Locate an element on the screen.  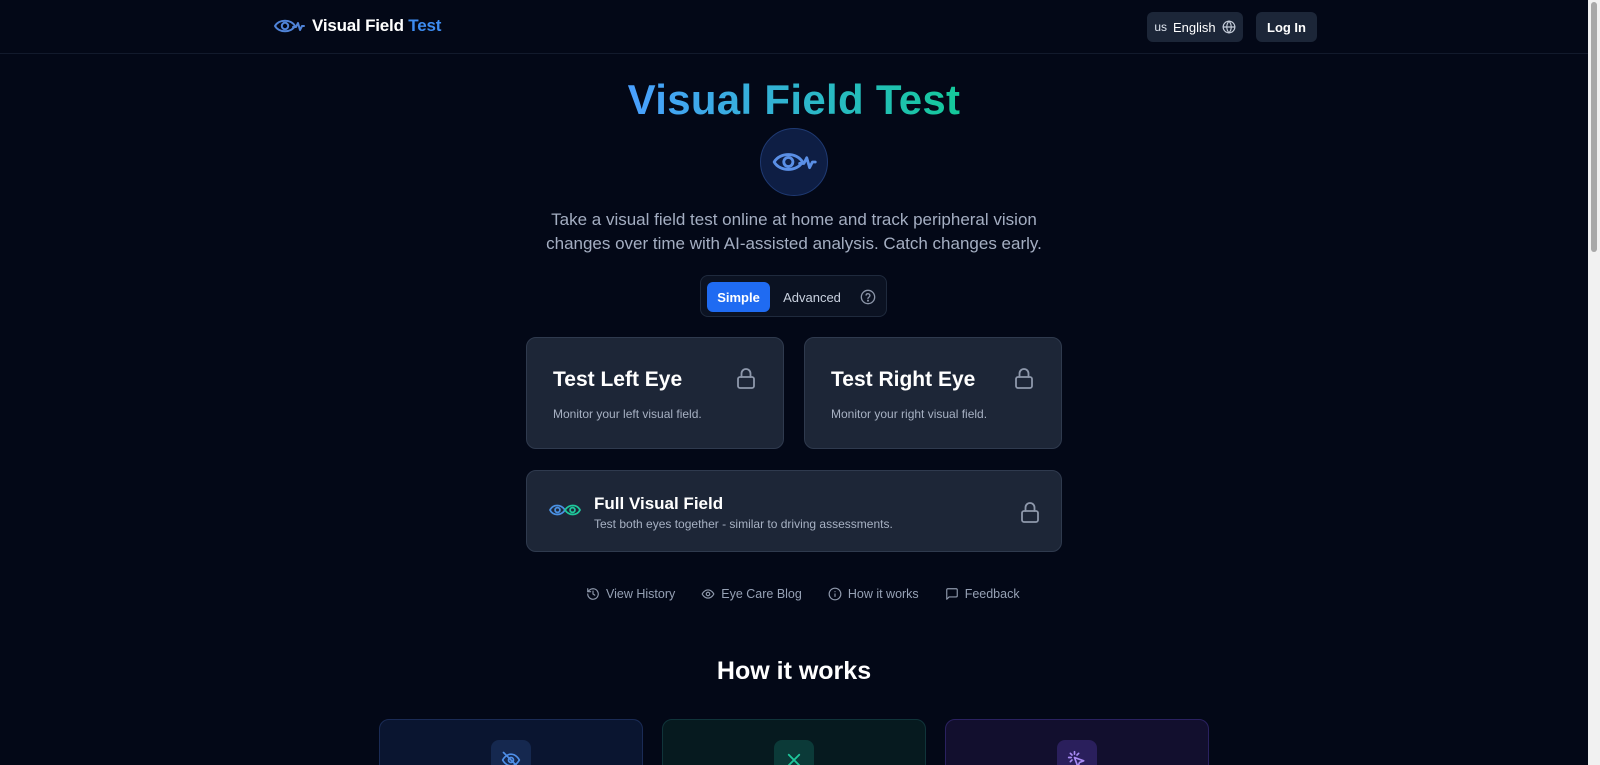
hero-eye-badge is located at coordinates (794, 162).